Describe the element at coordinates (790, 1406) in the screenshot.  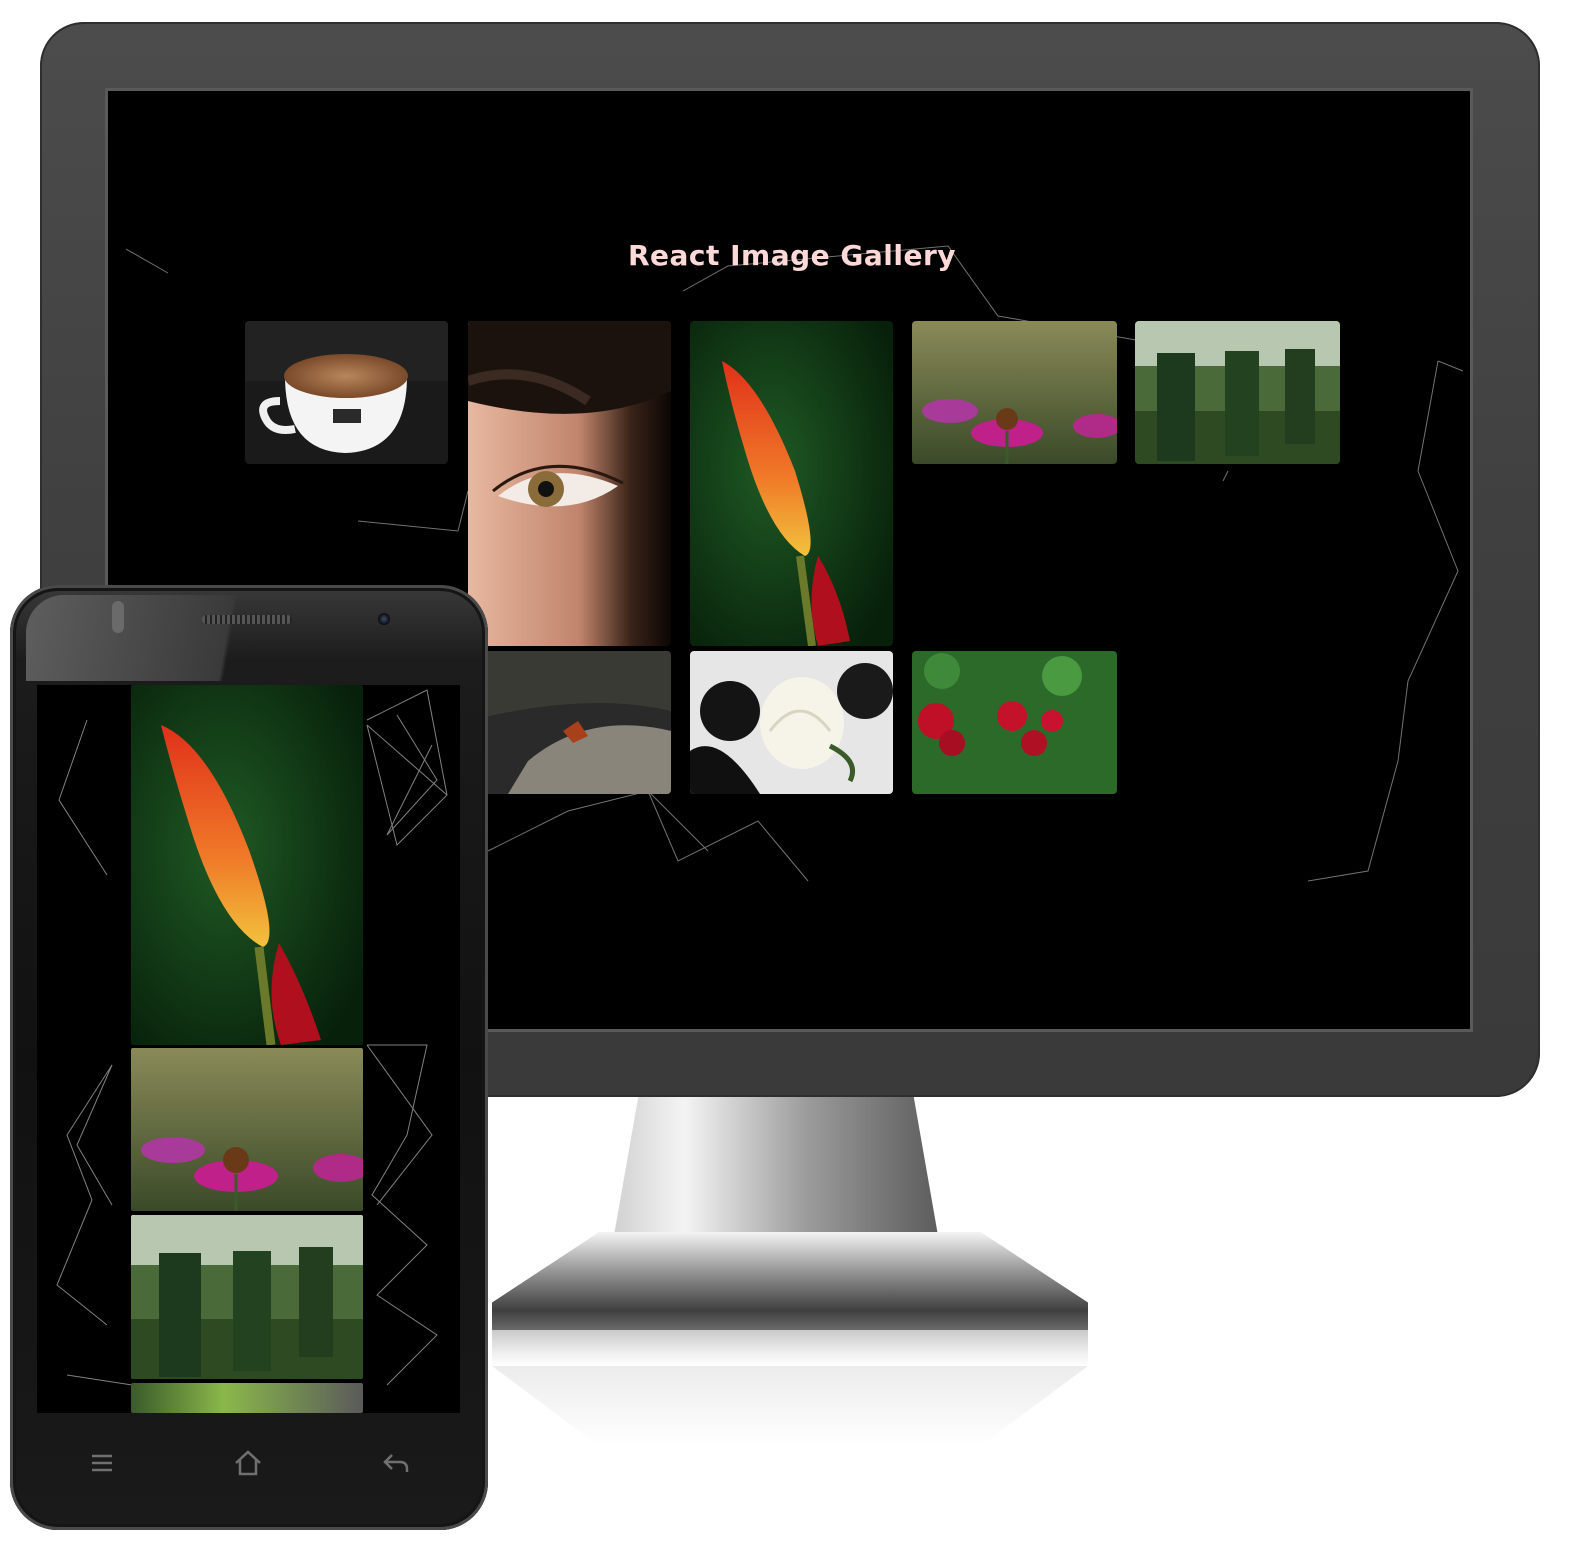
I see `monitor-reflection` at that location.